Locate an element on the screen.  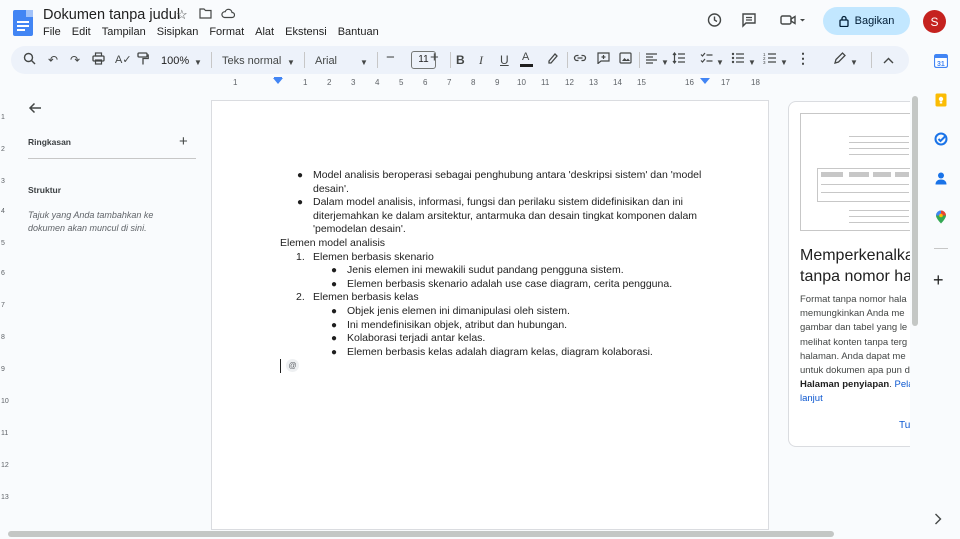
redo-icon: ↷ is located at coordinates (75, 60).